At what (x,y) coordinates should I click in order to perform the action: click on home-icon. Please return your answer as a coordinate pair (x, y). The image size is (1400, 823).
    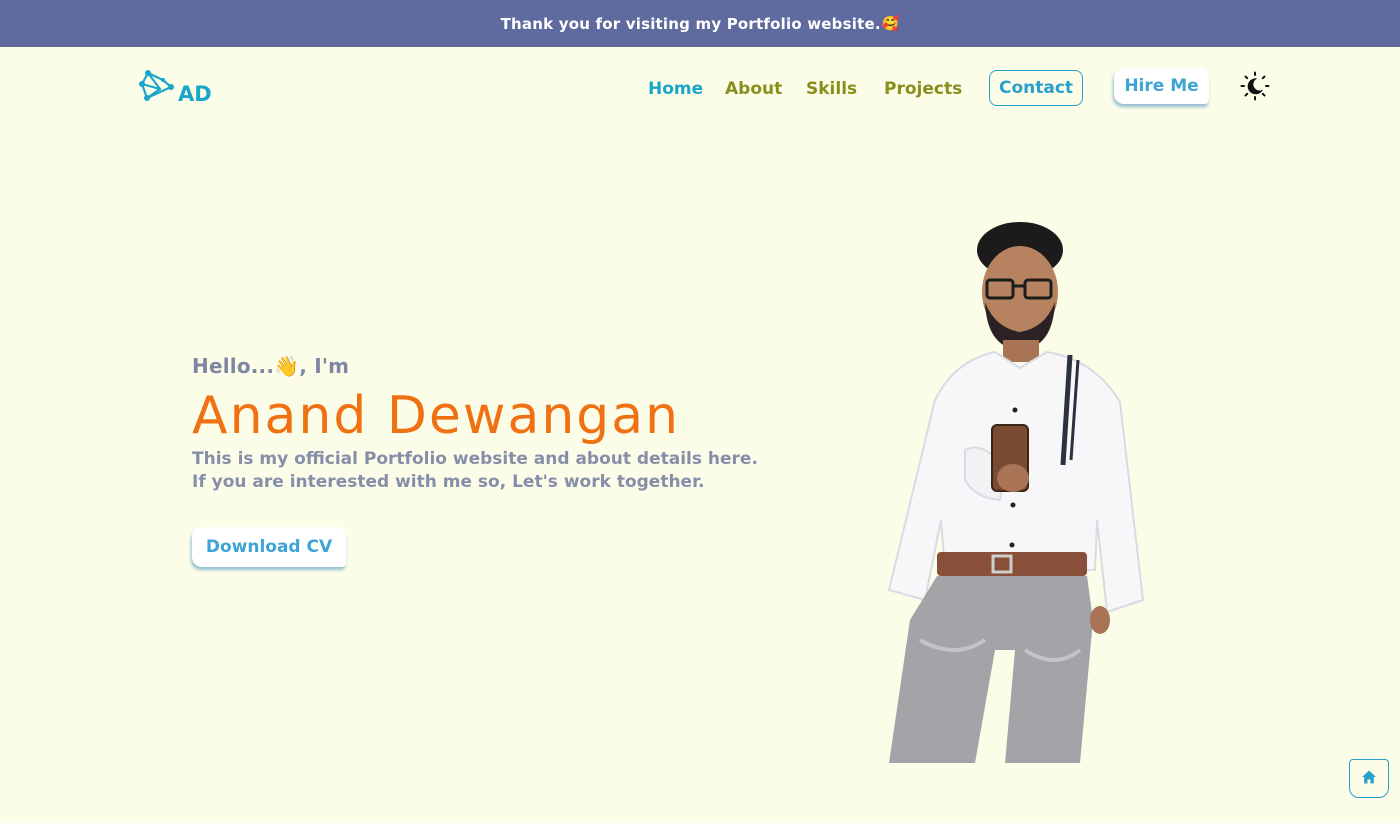
    Looking at the image, I should click on (1369, 779).